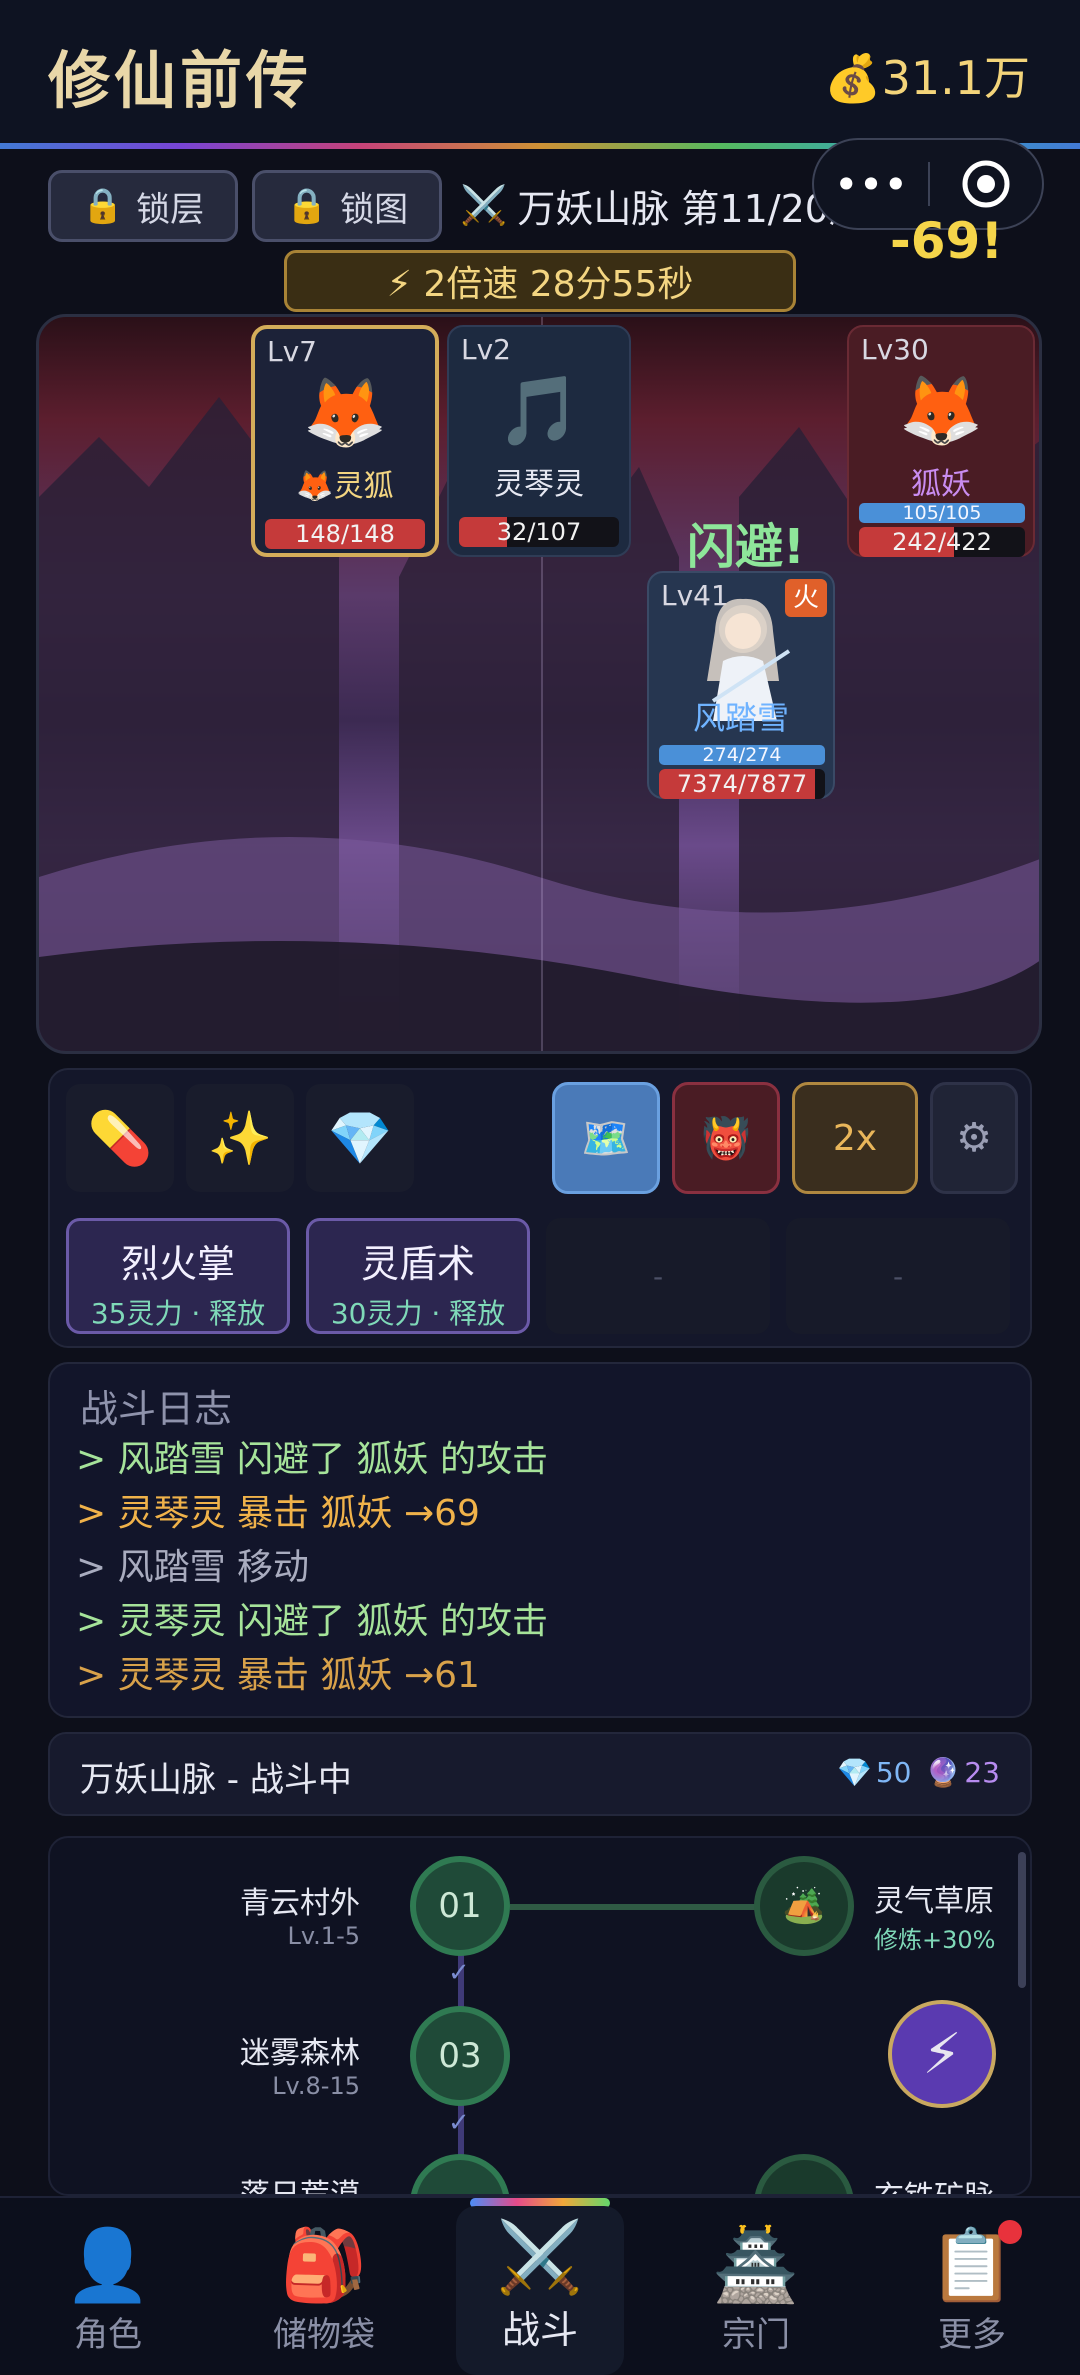  I want to click on skill-spirit-shield-button: 灵盾术 30灵力 · 释放, so click(418, 1276).